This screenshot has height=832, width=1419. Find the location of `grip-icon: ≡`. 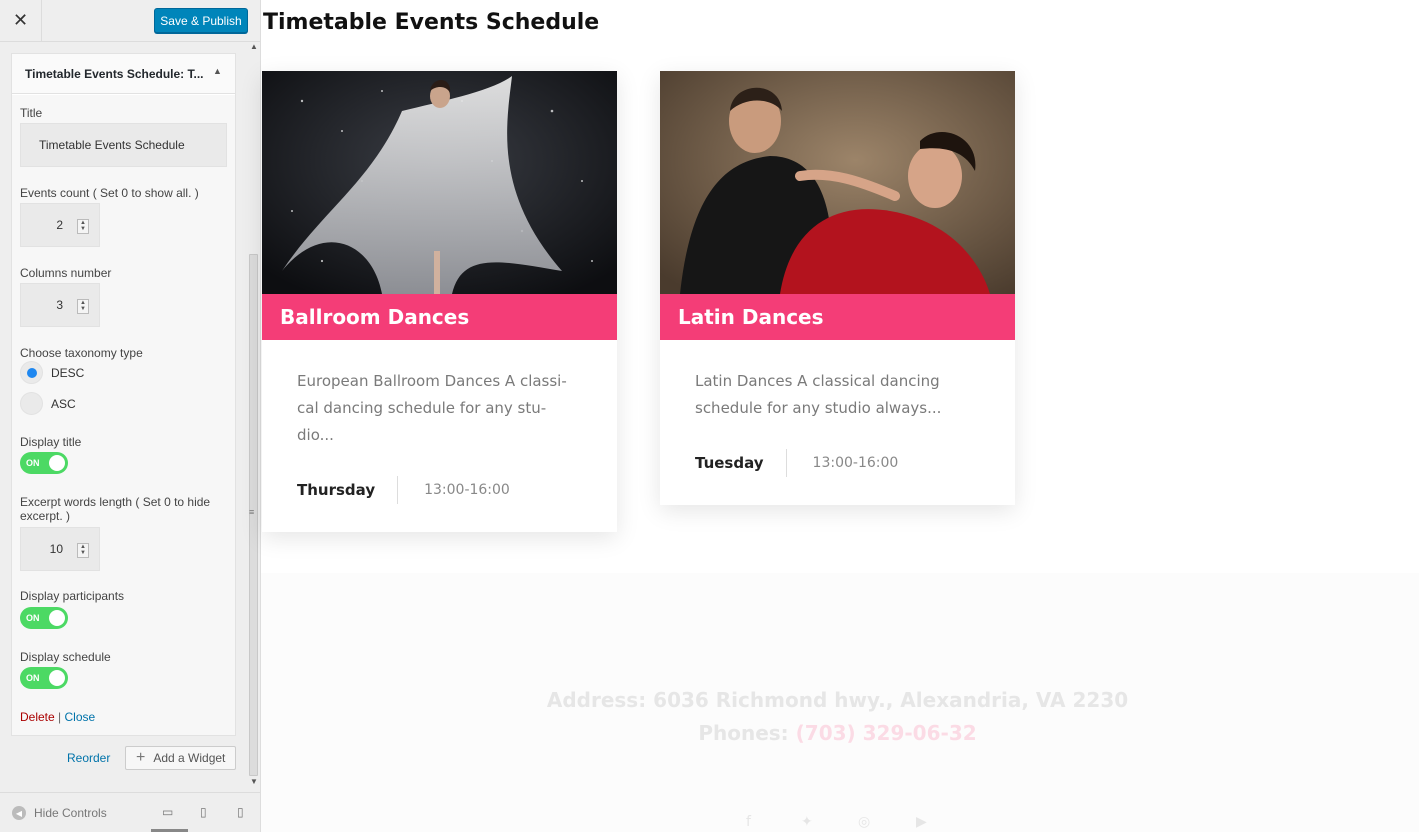

grip-icon: ≡ is located at coordinates (252, 512).